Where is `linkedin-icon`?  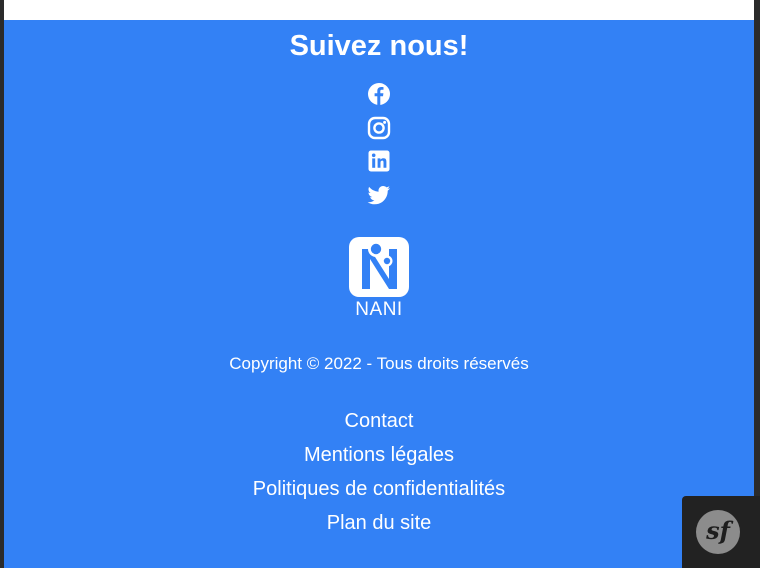
linkedin-icon is located at coordinates (379, 161).